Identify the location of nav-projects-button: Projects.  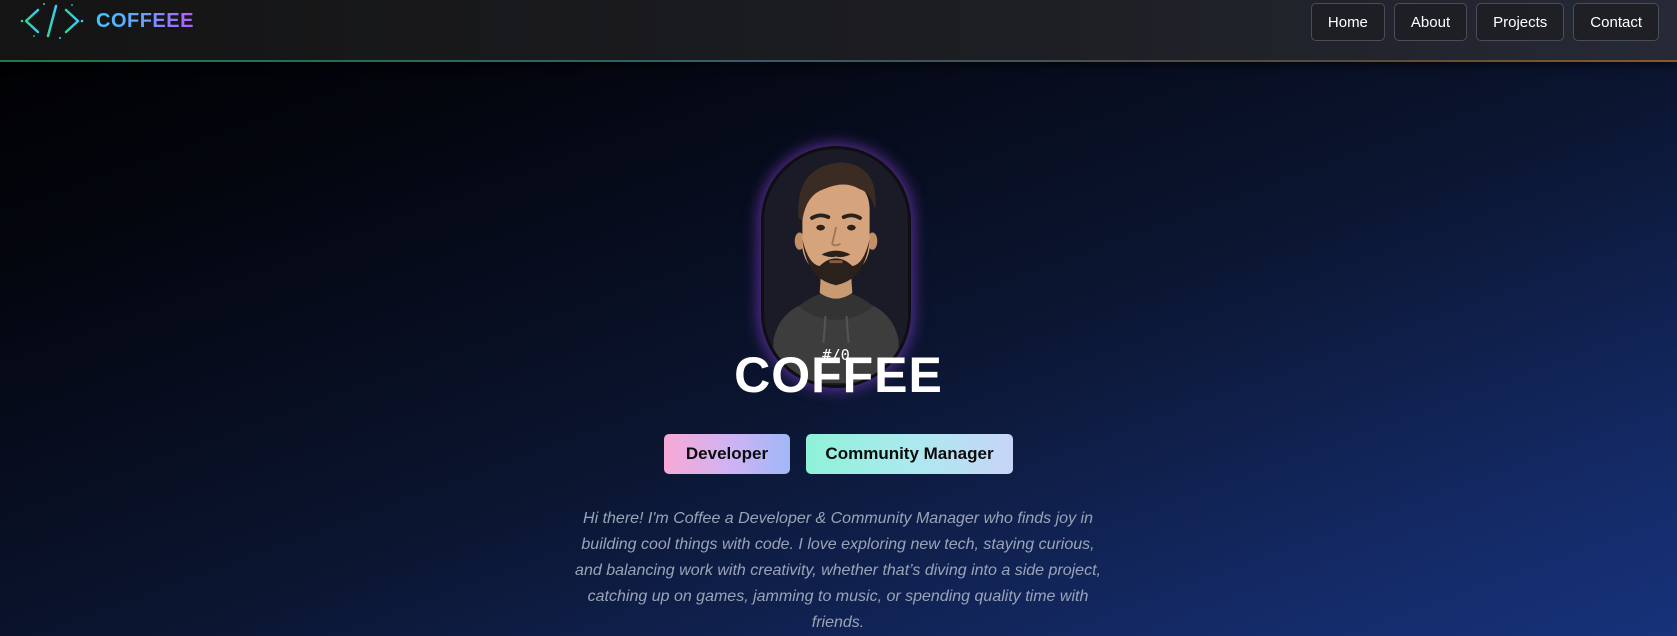
(1520, 22).